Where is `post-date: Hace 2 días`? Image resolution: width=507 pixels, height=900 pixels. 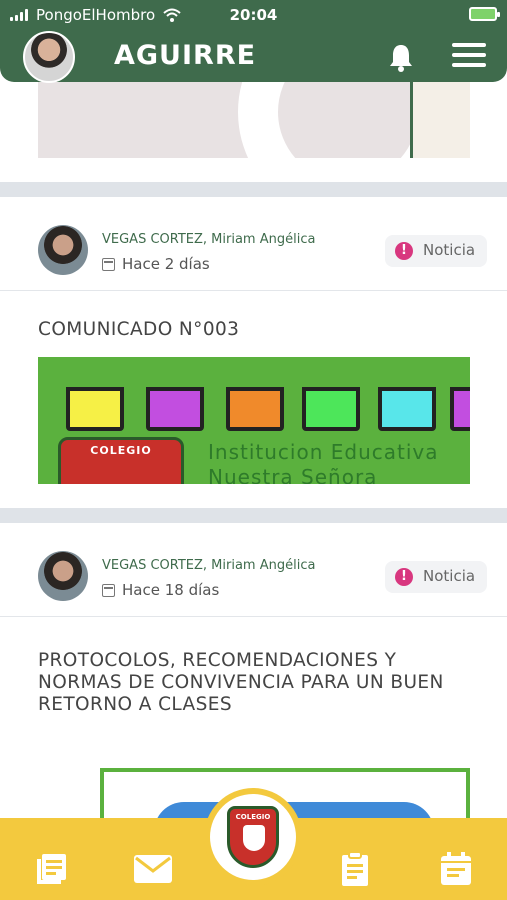
post-date: Hace 2 días is located at coordinates (166, 264).